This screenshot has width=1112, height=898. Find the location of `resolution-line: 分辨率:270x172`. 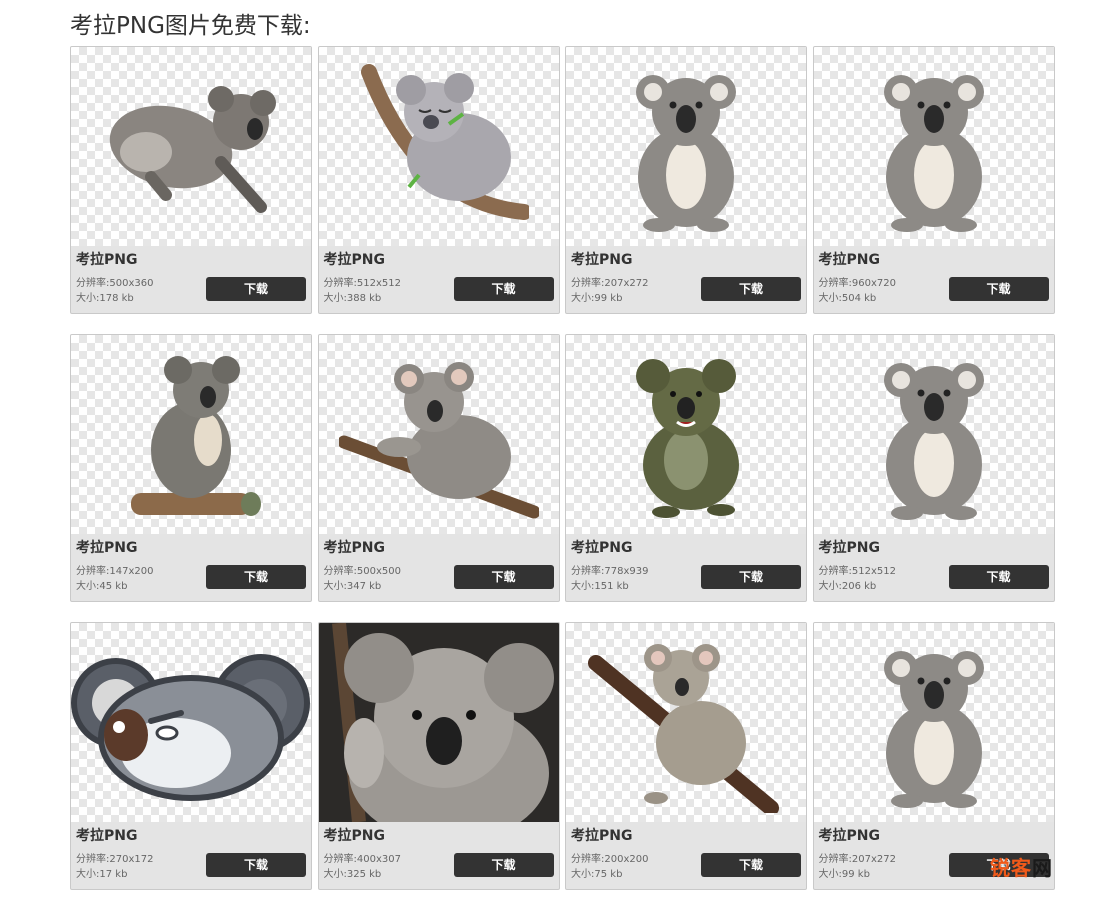

resolution-line: 分辨率:270x172 is located at coordinates (114, 859).